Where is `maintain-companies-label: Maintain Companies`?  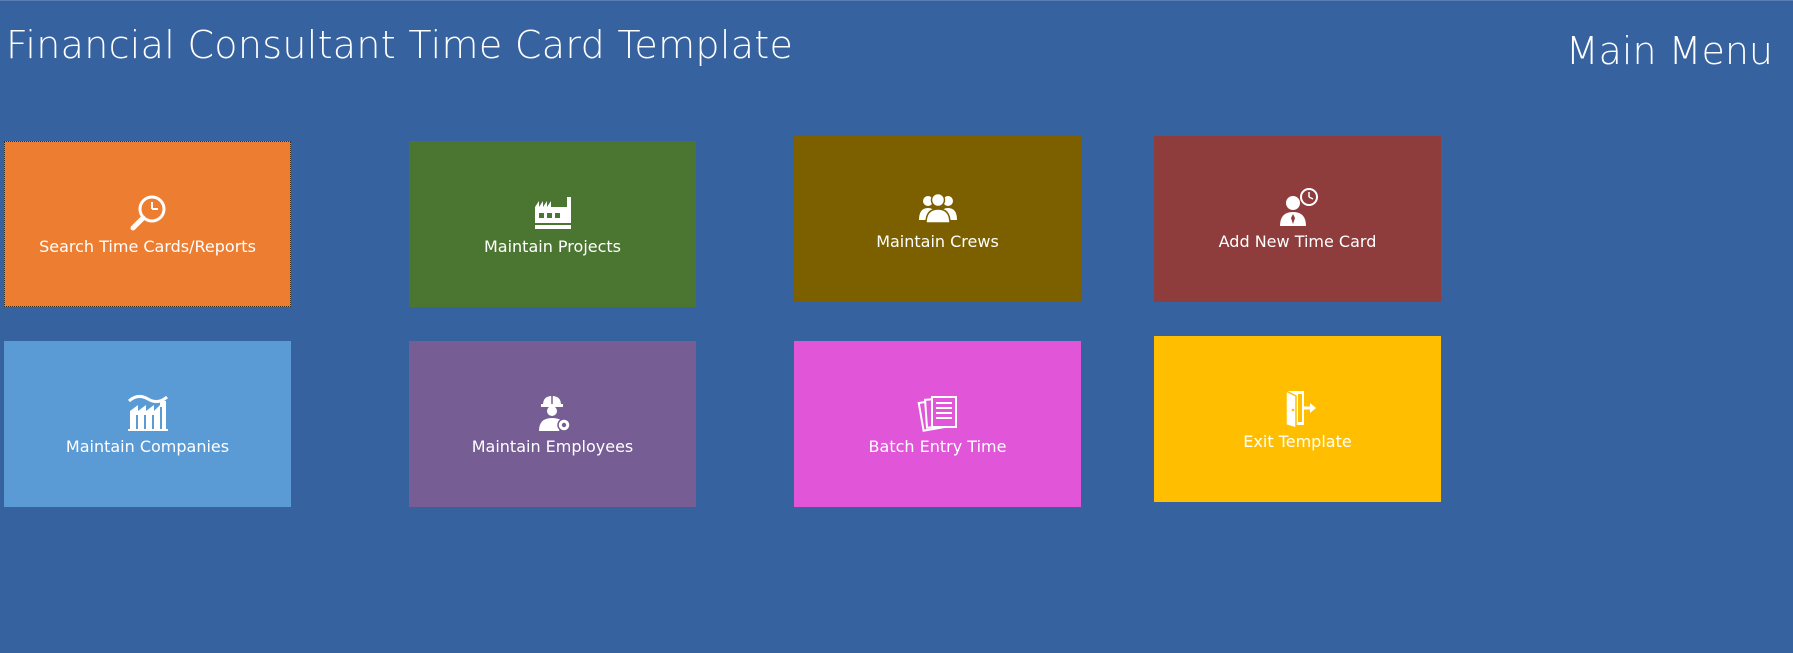
maintain-companies-label: Maintain Companies is located at coordinates (147, 446).